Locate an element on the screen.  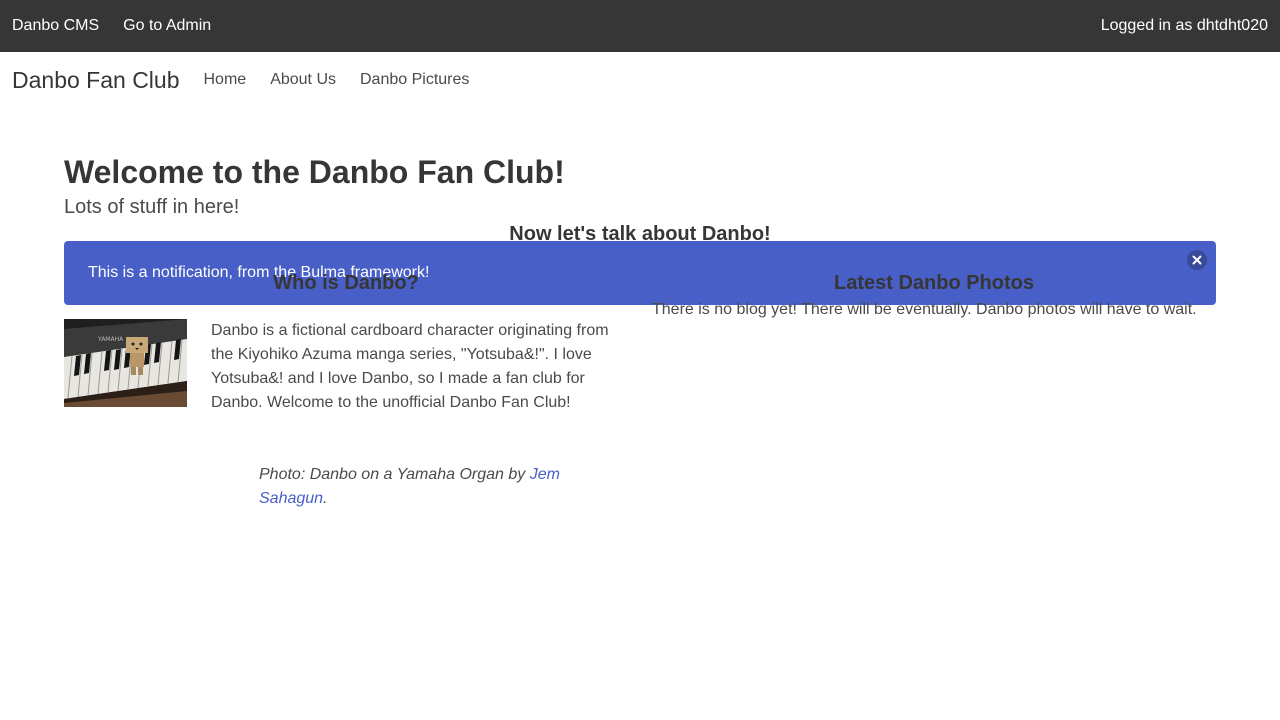
danbo-photo: YAMAHA is located at coordinates (125, 363).